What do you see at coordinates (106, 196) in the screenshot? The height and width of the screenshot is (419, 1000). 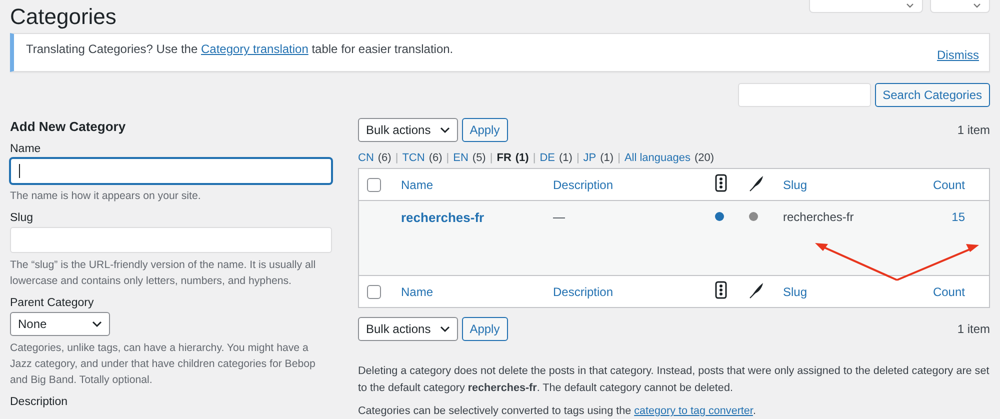 I see `help-text: The name is how it appears on your site.` at bounding box center [106, 196].